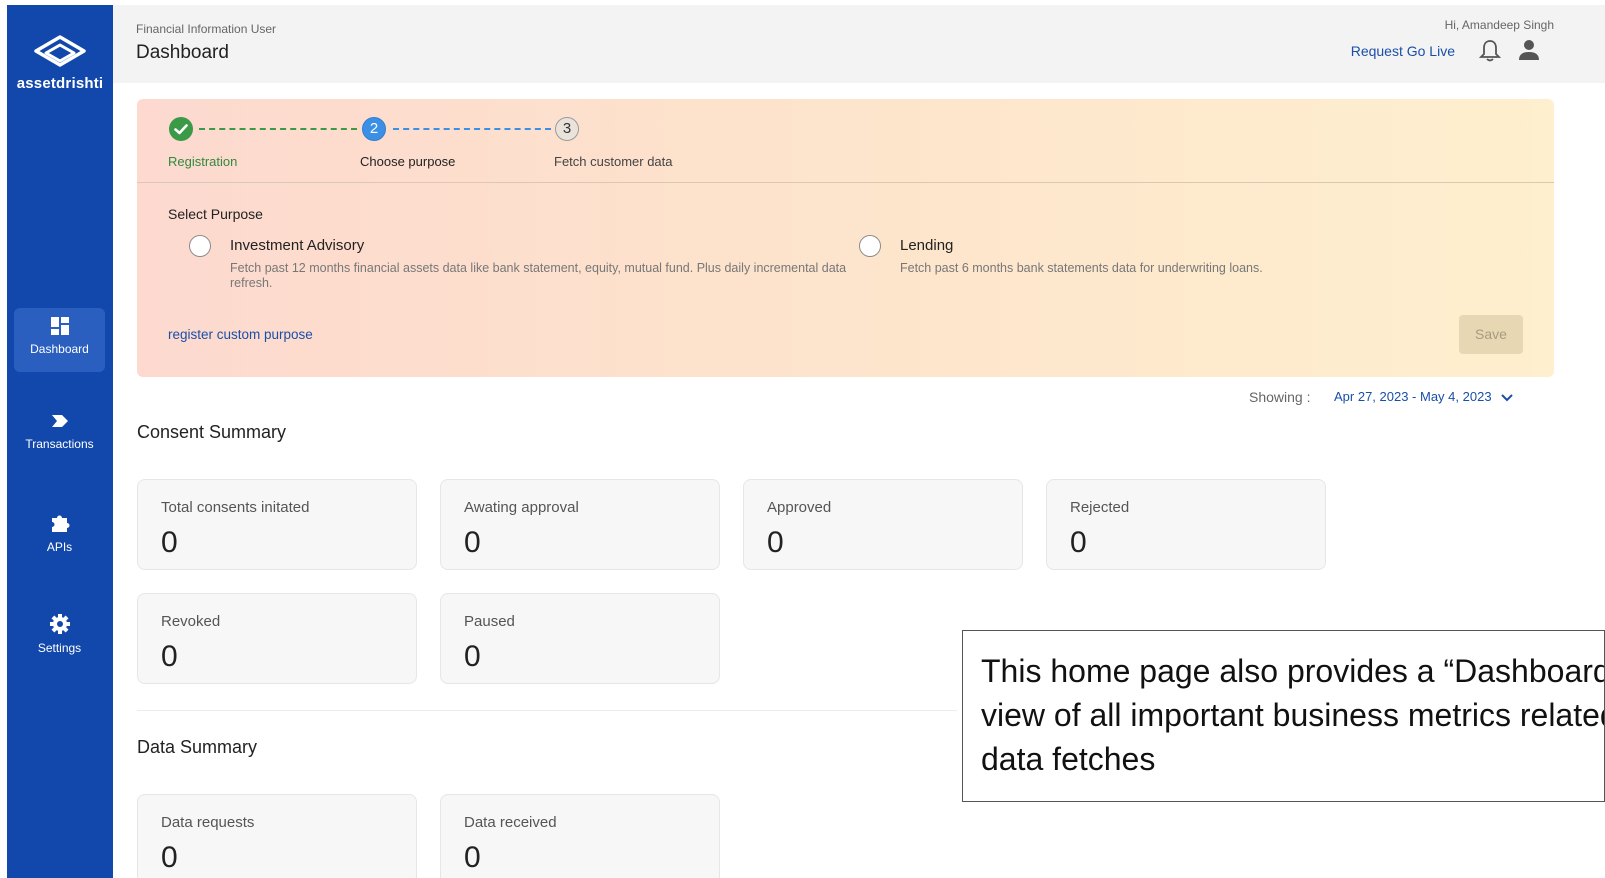 This screenshot has width=1605, height=878. I want to click on showing-label: Showing :, so click(1280, 397).